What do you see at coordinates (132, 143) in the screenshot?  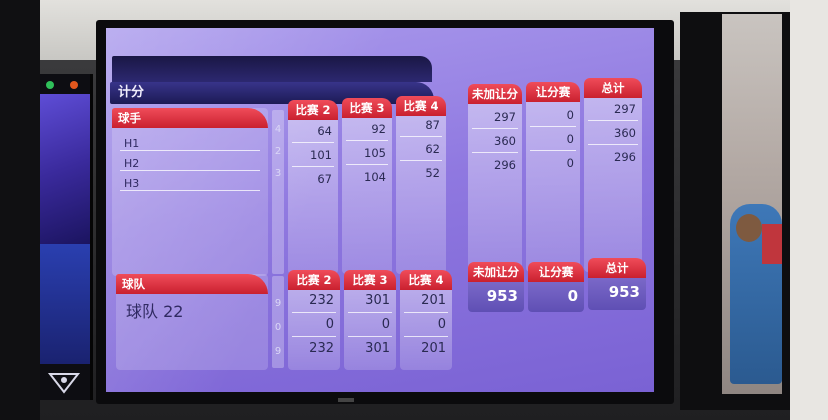 I see `player-name: H1` at bounding box center [132, 143].